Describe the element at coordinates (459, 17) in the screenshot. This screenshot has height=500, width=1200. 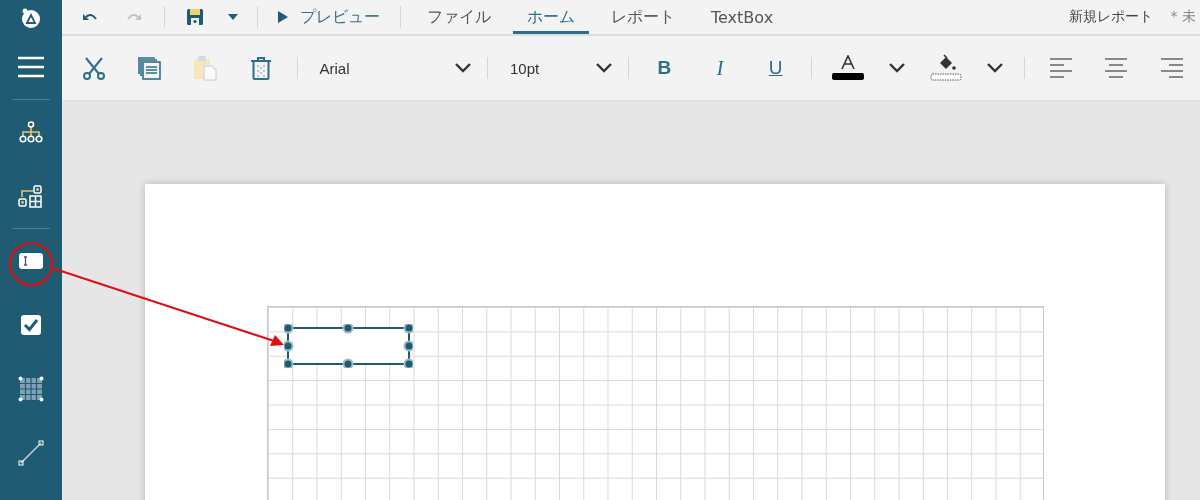
I see `ribbon-tab: ファイル` at that location.